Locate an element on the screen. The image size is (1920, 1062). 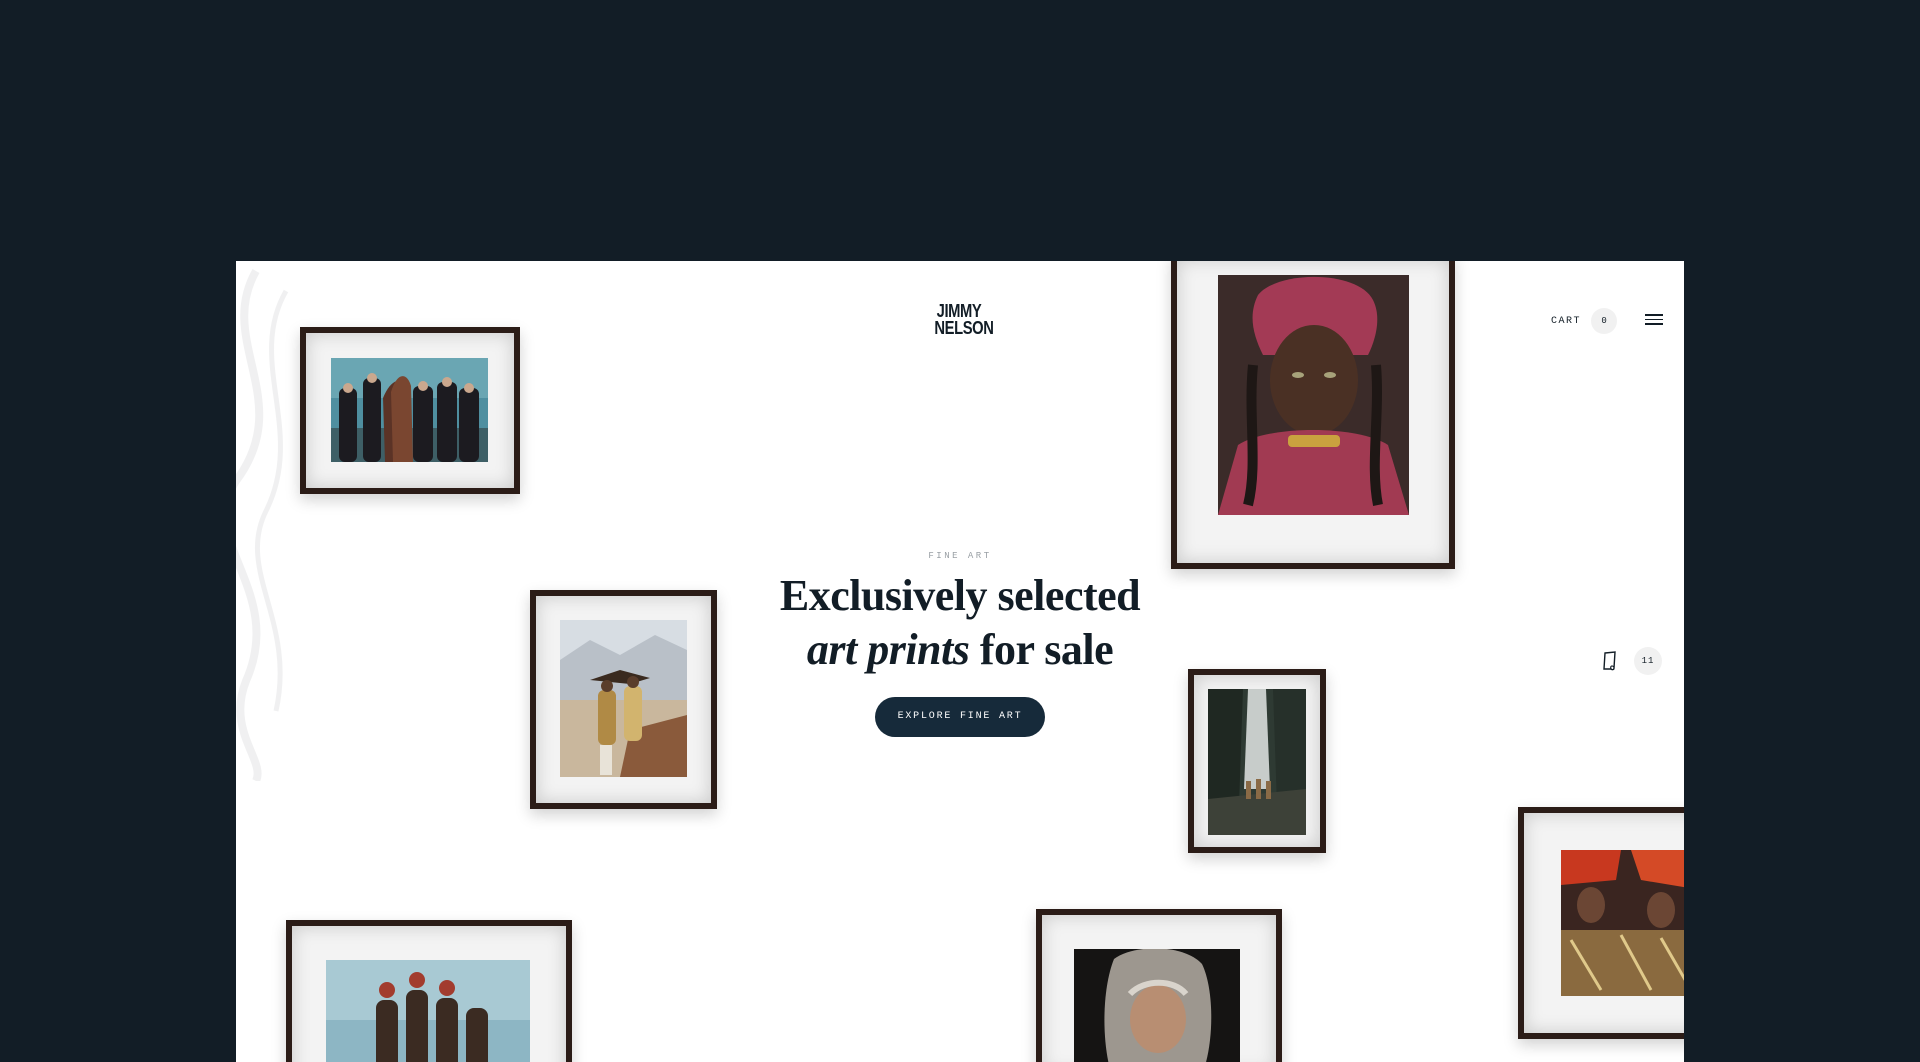
explore-fine-art-button: EXPLORE FINE ART is located at coordinates (960, 717).